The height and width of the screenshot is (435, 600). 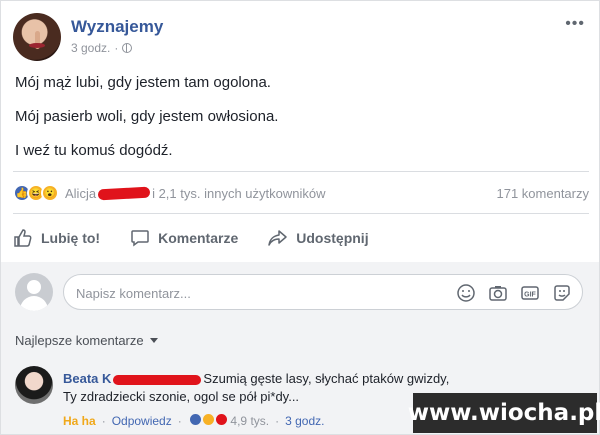 What do you see at coordinates (250, 421) in the screenshot?
I see `comment-reaction-count: 4,9 tys.` at bounding box center [250, 421].